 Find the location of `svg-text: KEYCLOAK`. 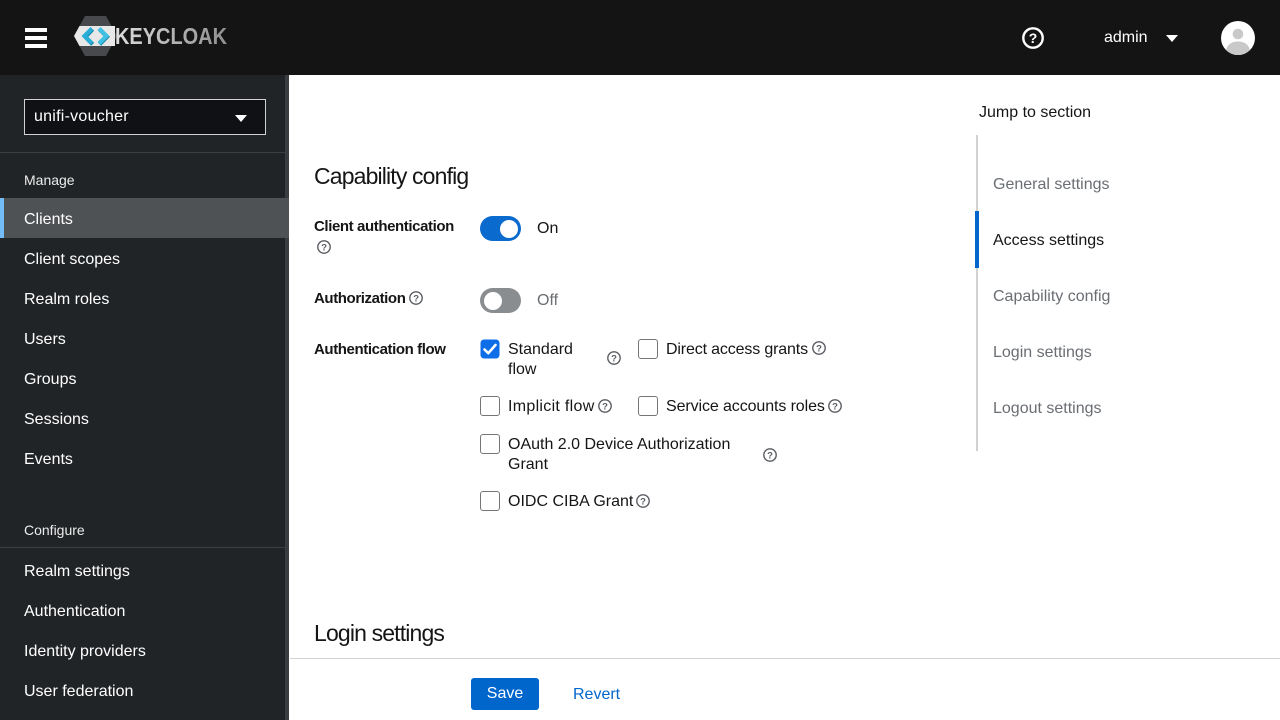

svg-text: KEYCLOAK is located at coordinates (171, 36).